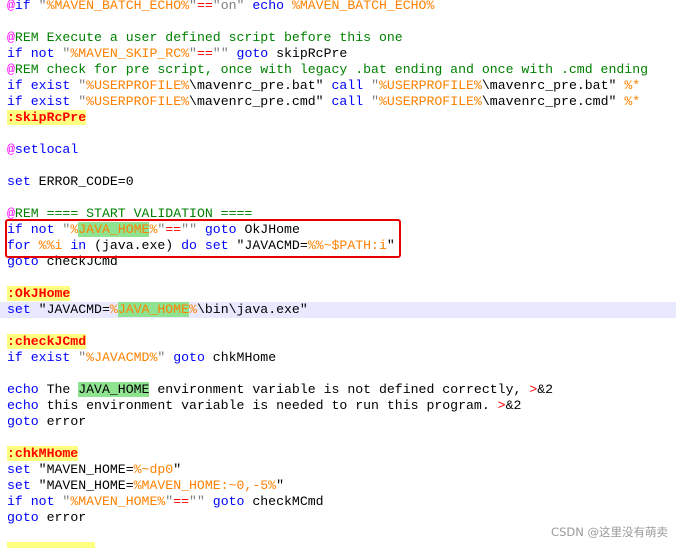 This screenshot has height=548, width=676. Describe the element at coordinates (338, 422) in the screenshot. I see `code-line: goto error` at that location.